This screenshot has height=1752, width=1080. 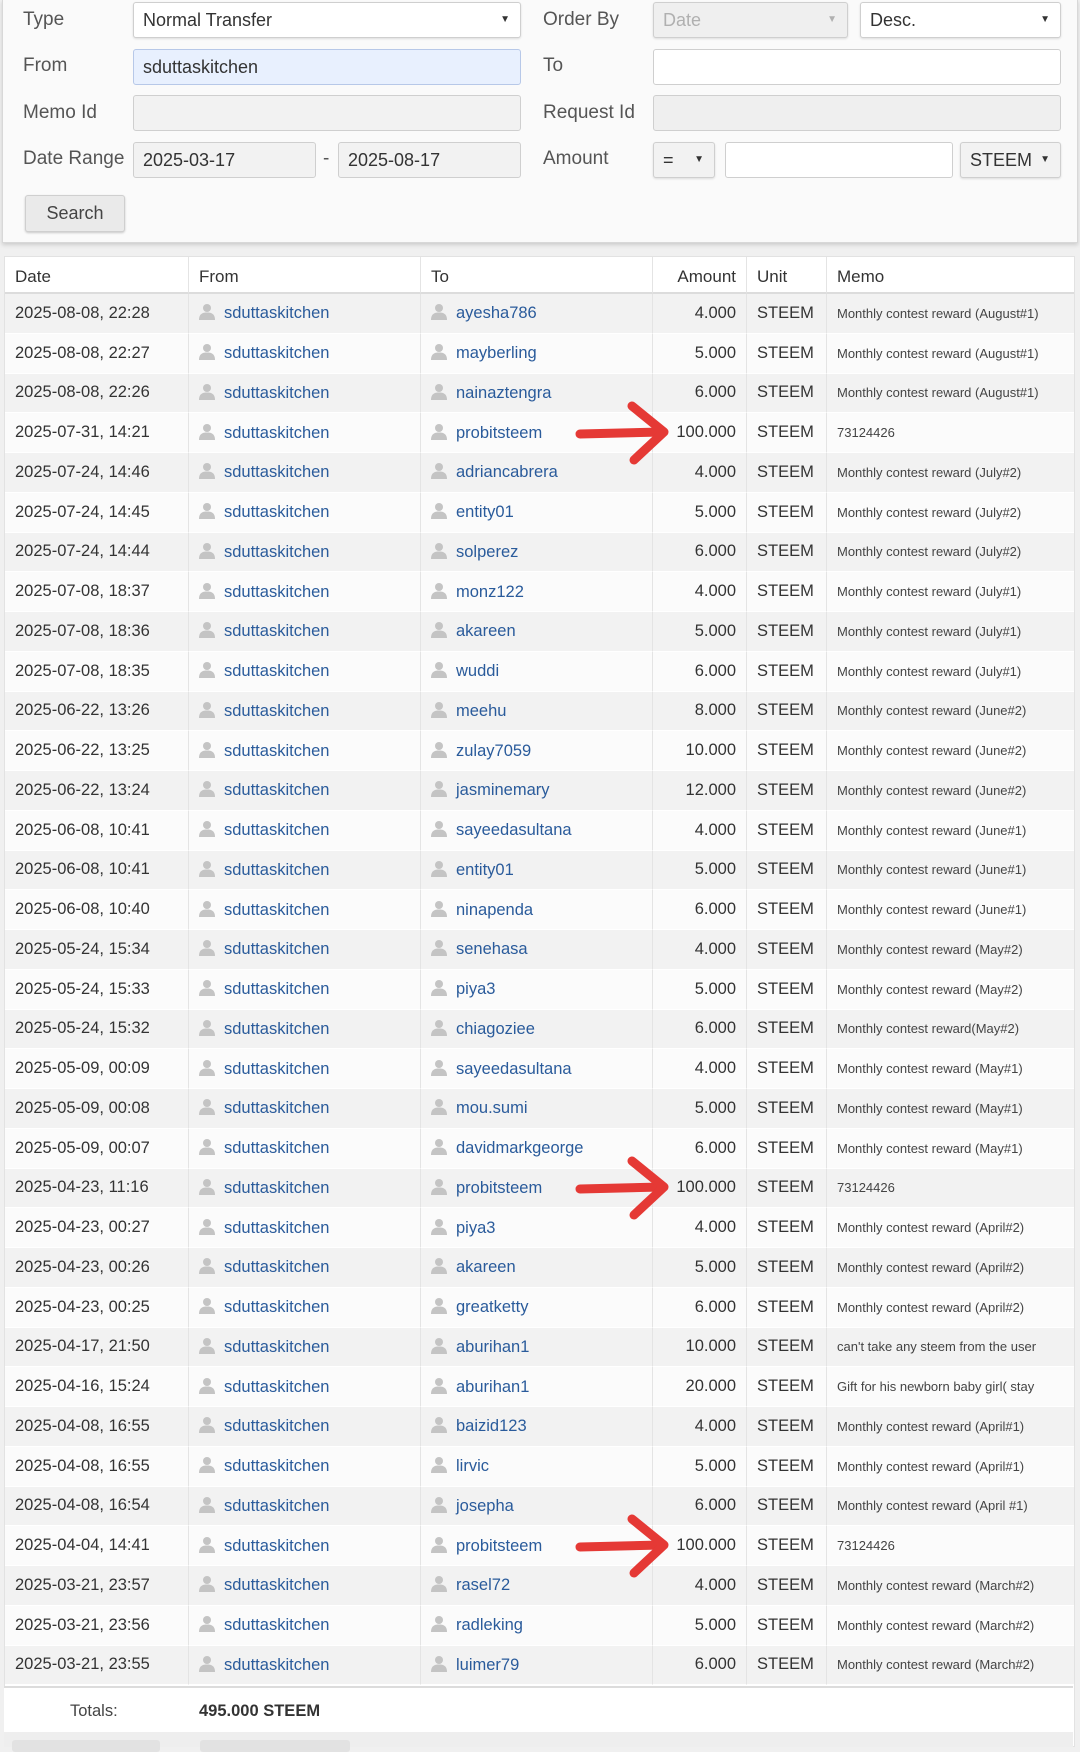 I want to click on to-account-link: adriancabrera, so click(x=507, y=472).